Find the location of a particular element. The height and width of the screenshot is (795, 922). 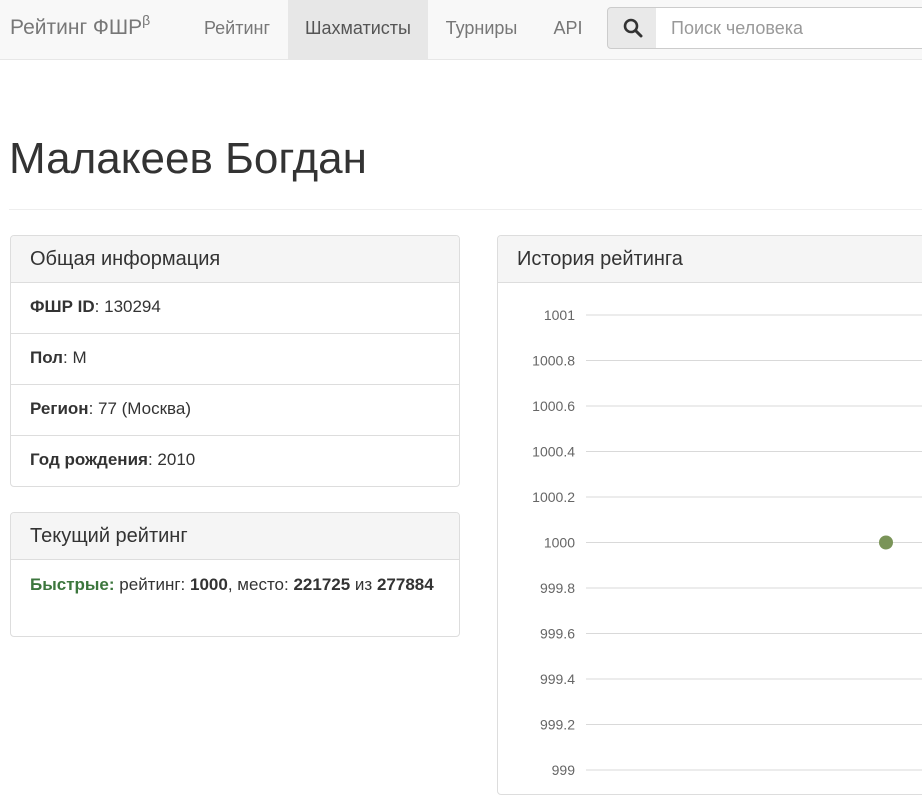

place-label: место: is located at coordinates (263, 584).